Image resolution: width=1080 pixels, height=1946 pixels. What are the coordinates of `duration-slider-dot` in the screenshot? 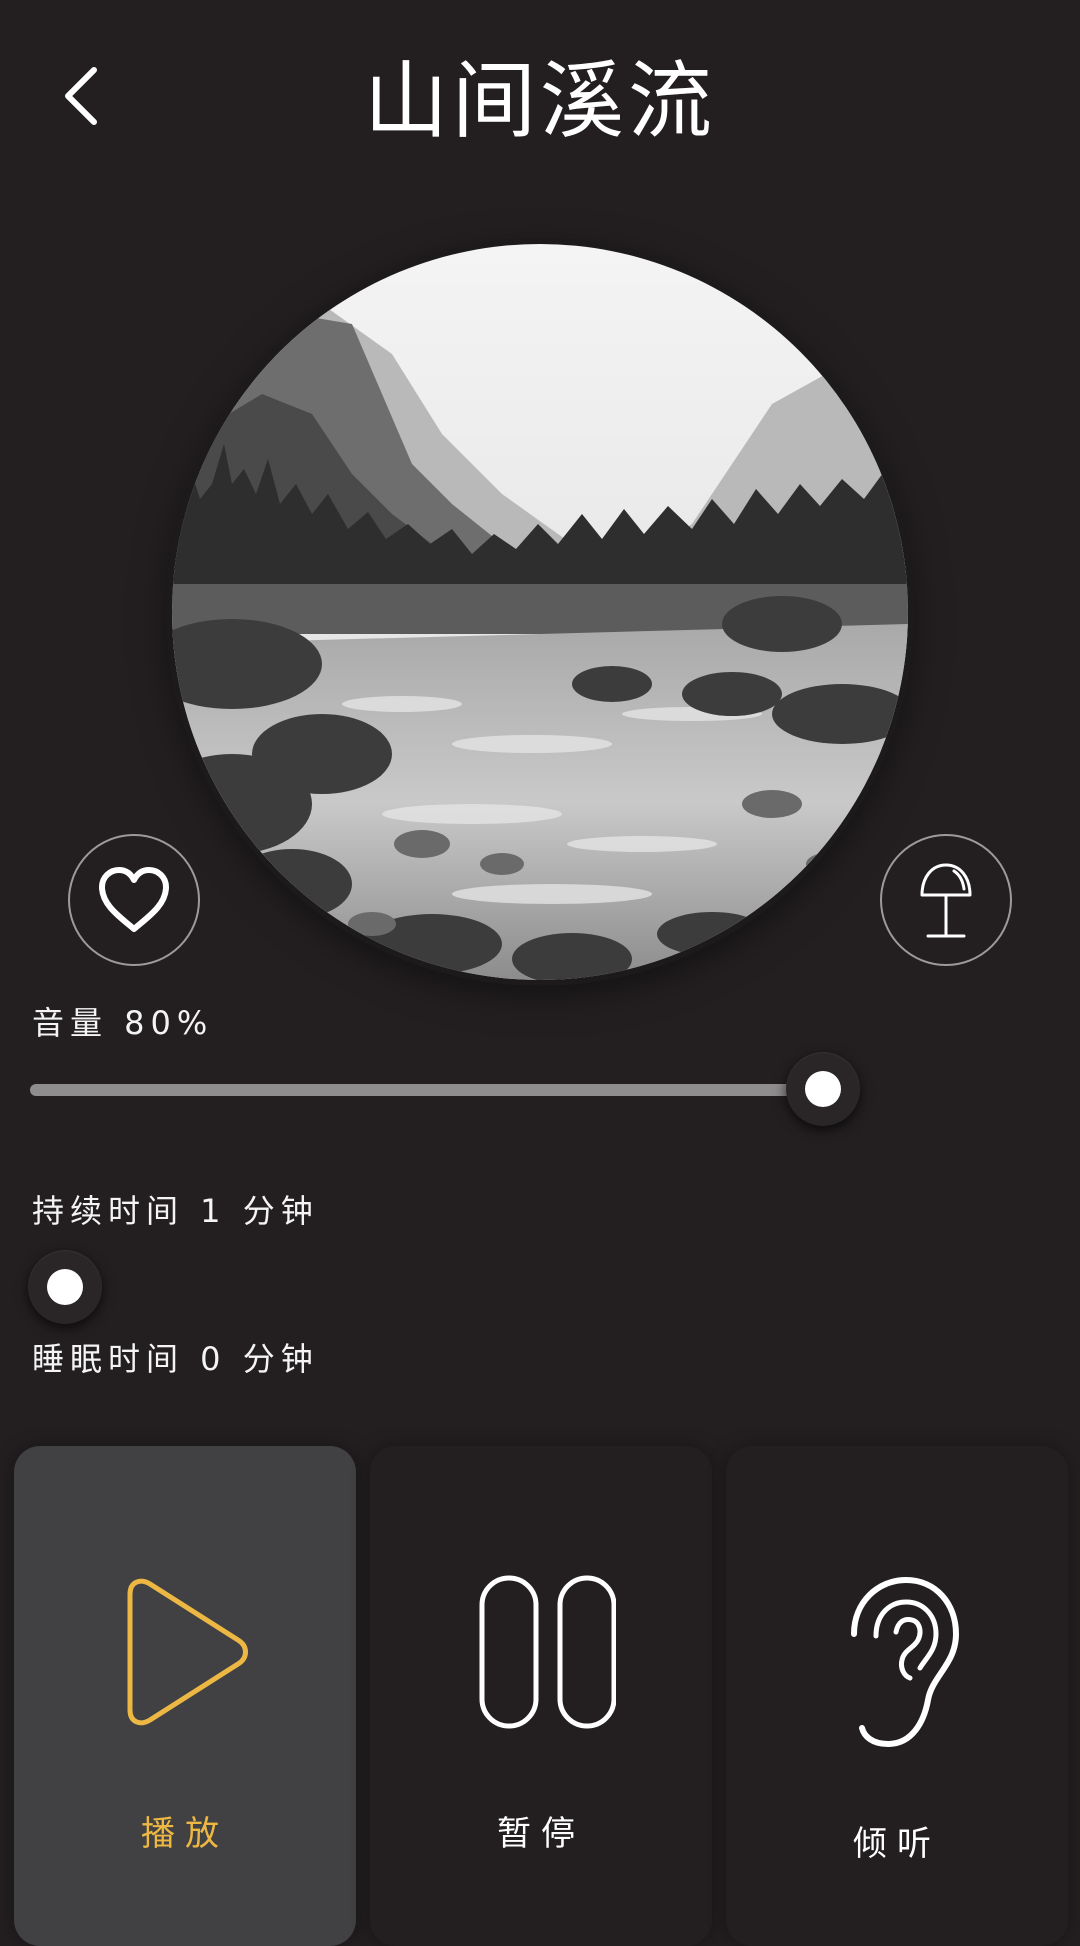 It's located at (65, 1287).